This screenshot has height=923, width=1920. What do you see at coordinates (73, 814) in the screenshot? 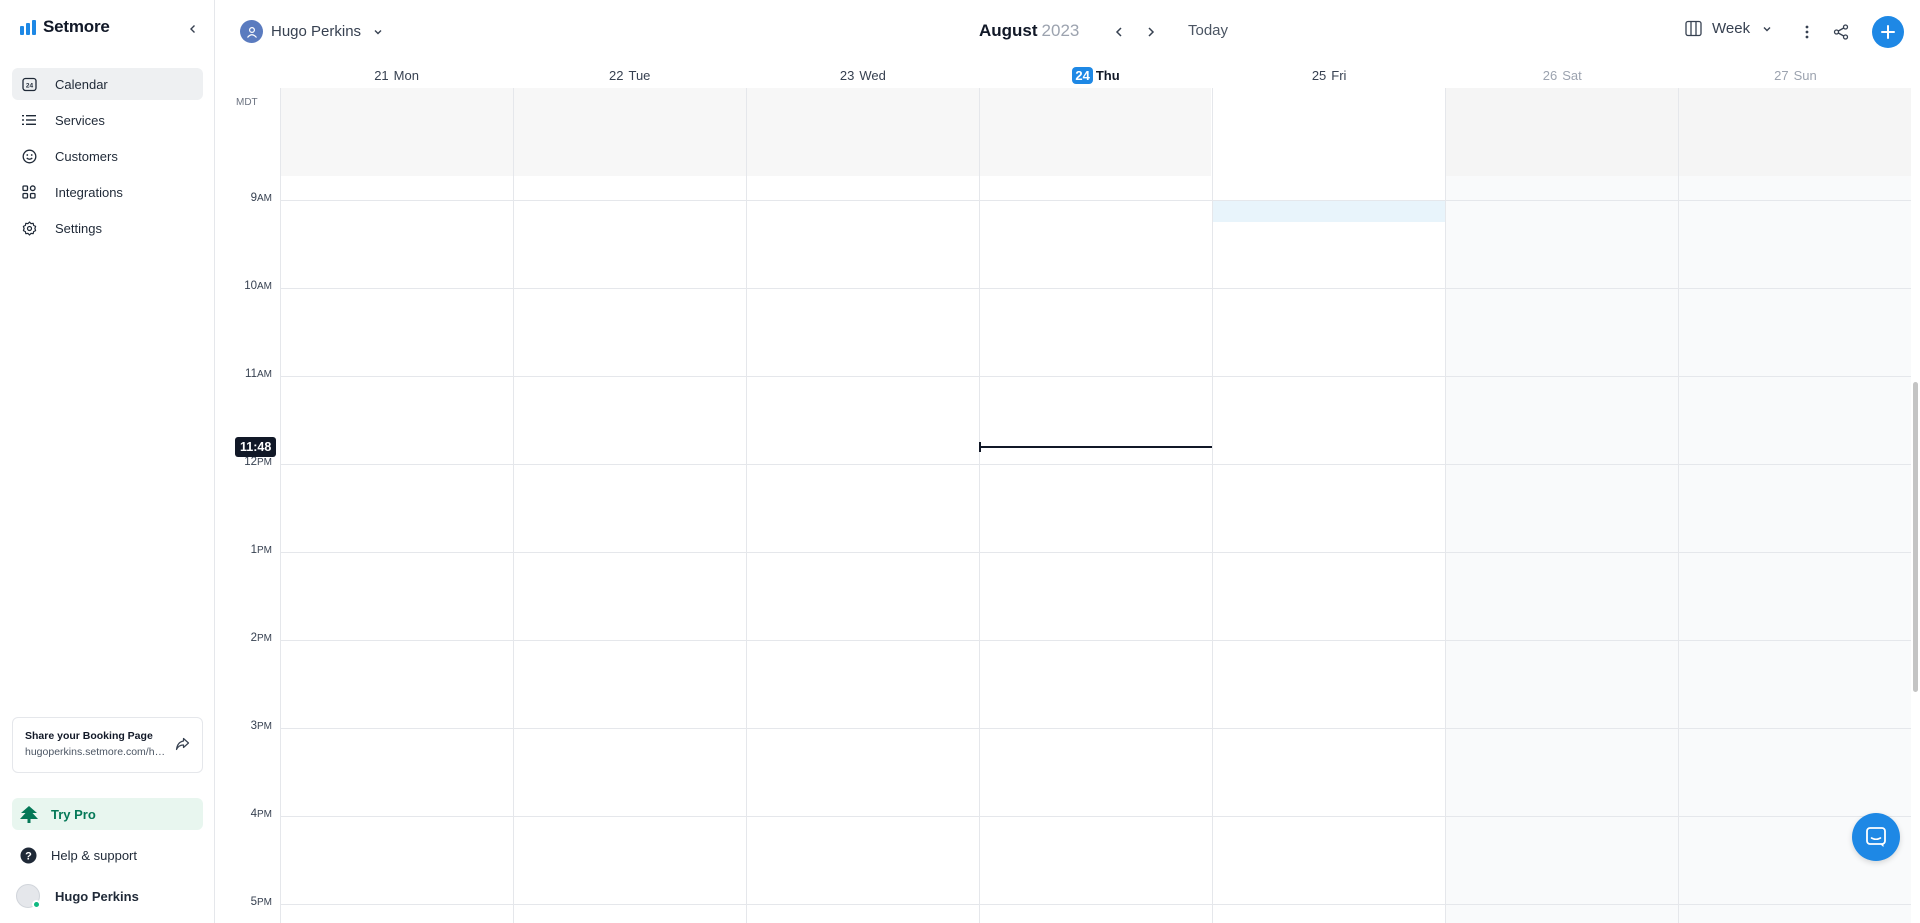
I see `try-pro-label: Try Pro` at bounding box center [73, 814].